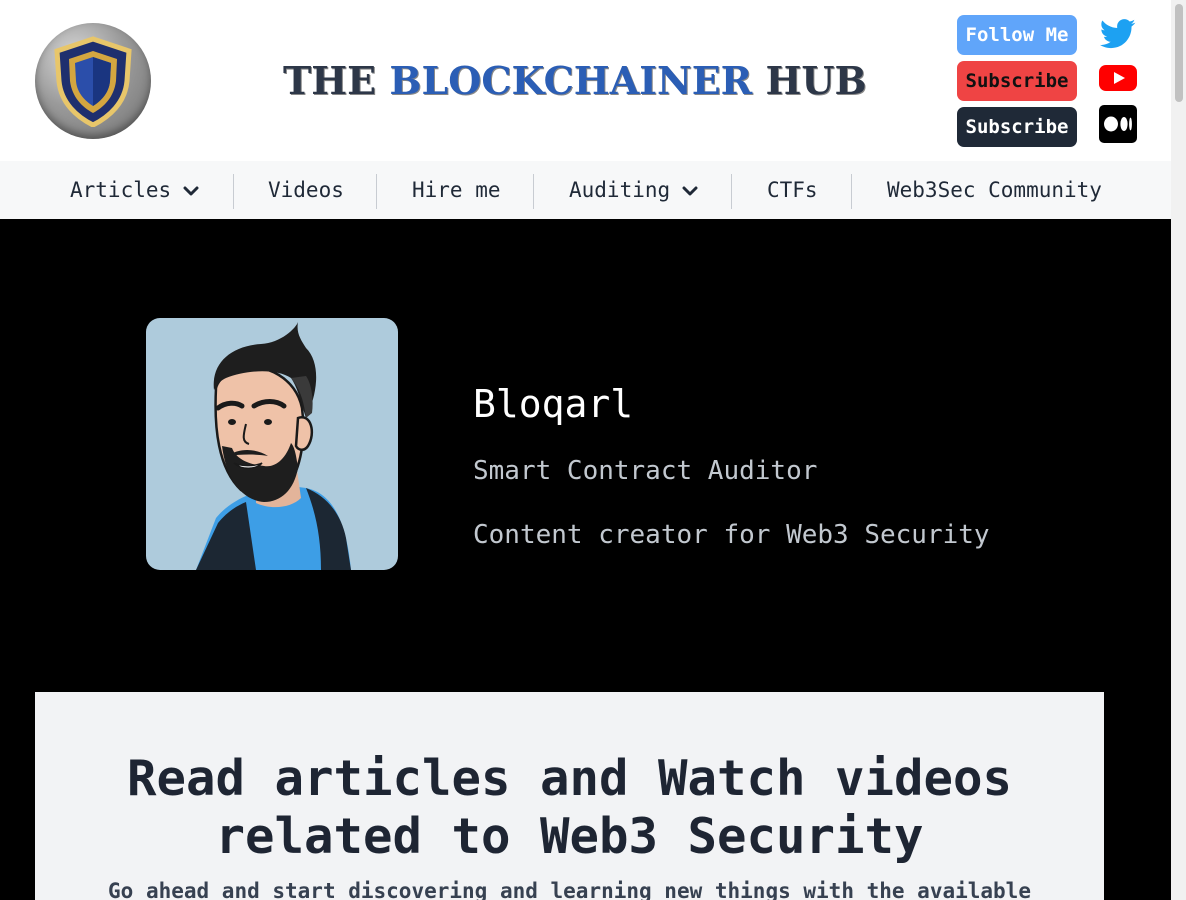 This screenshot has width=1186, height=900. Describe the element at coordinates (1178, 450) in the screenshot. I see `page-scrollbar` at that location.